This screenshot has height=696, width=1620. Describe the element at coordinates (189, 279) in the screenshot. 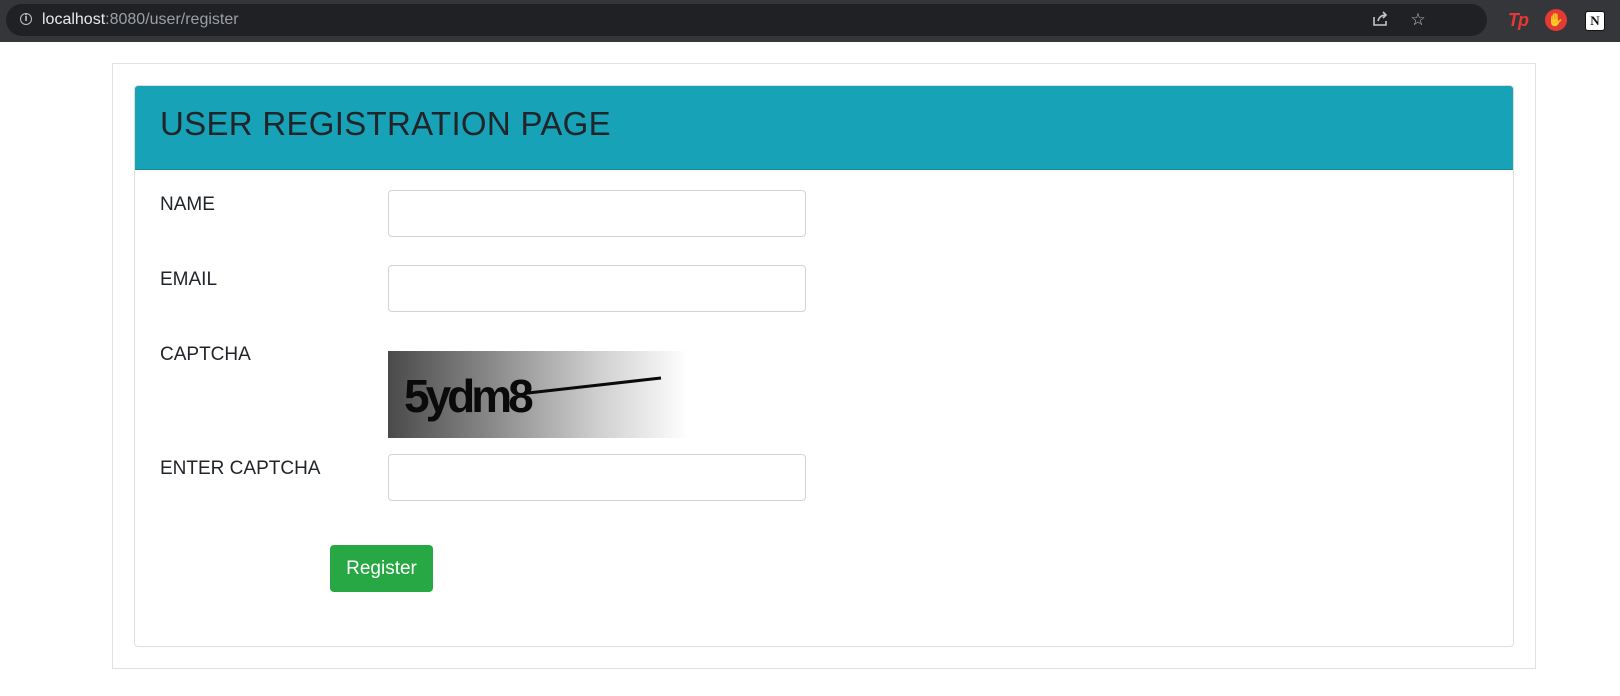

I see `email-label: EMAIL` at that location.